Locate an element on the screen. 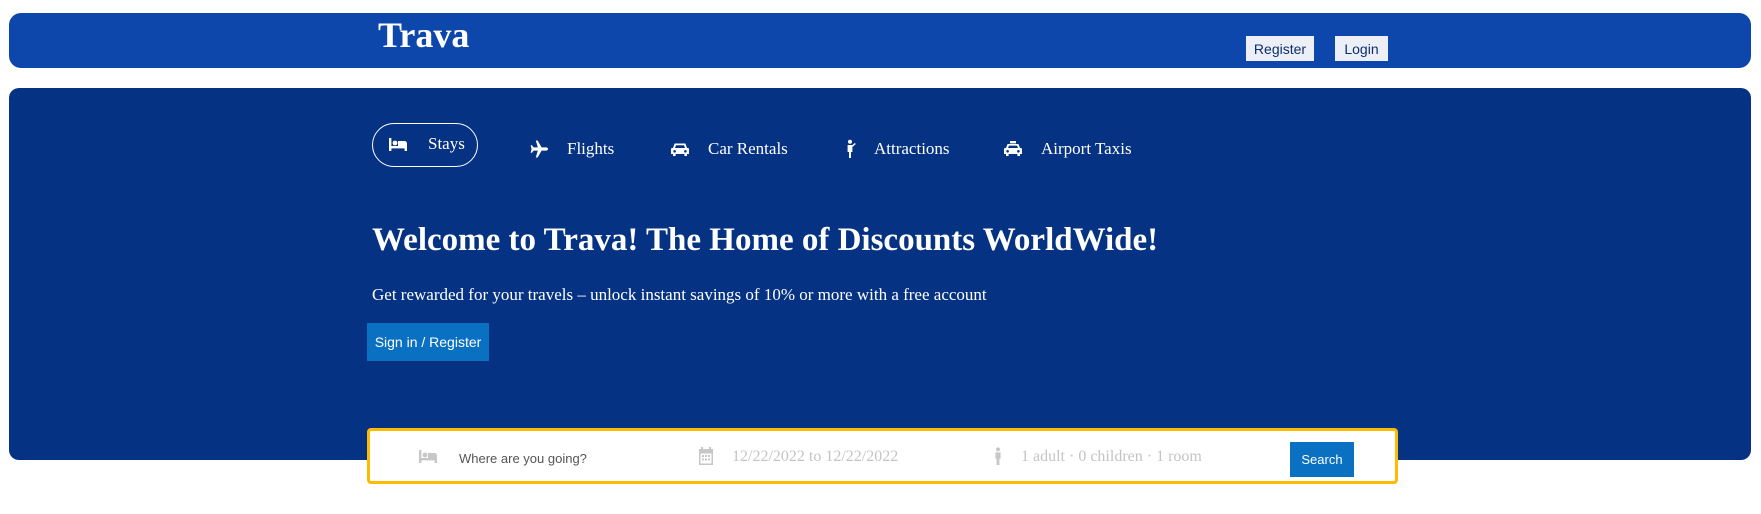  car-icon is located at coordinates (680, 149).